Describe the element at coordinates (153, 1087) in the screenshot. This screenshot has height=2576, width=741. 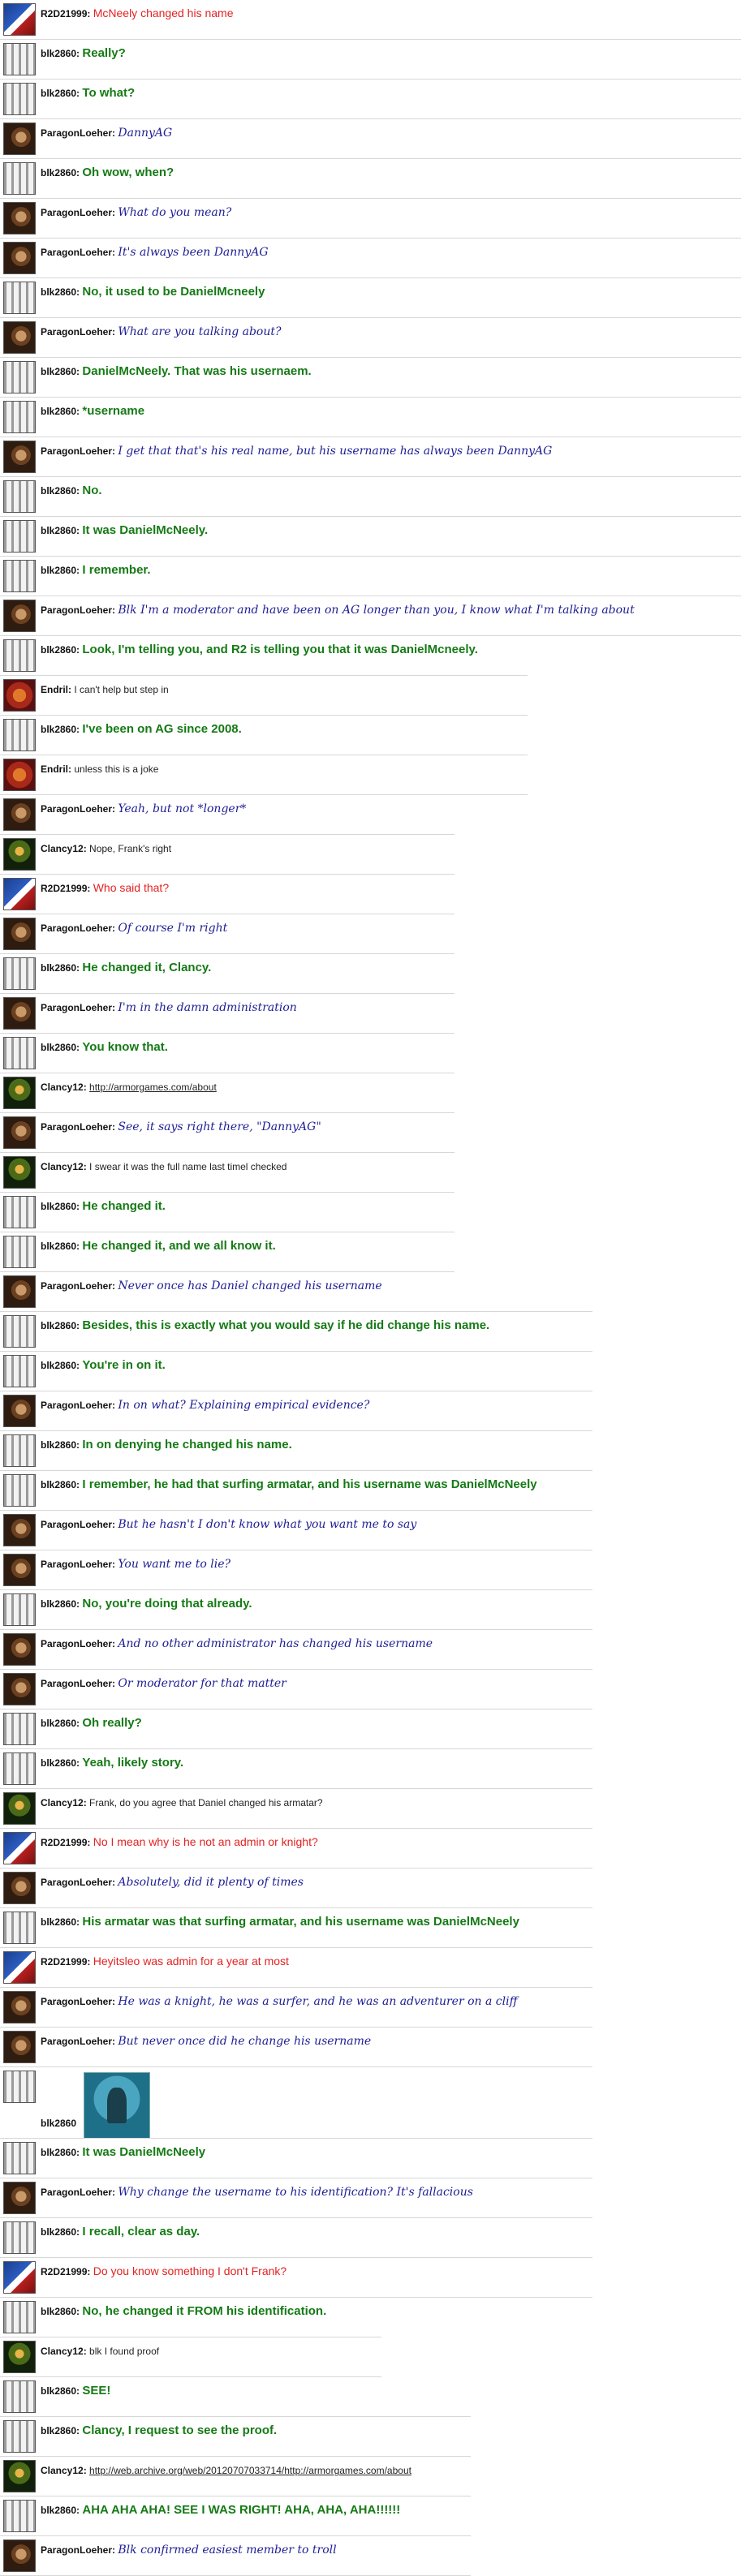
I see `message-link: http://armorgames.com/about` at that location.